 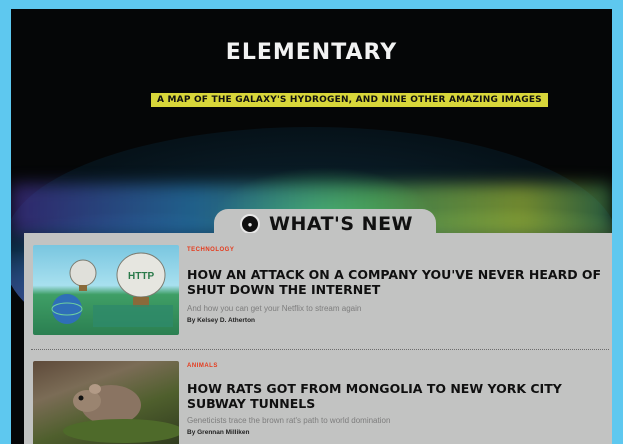 What do you see at coordinates (311, 52) in the screenshot?
I see `page-title: ELEMENTARY` at bounding box center [311, 52].